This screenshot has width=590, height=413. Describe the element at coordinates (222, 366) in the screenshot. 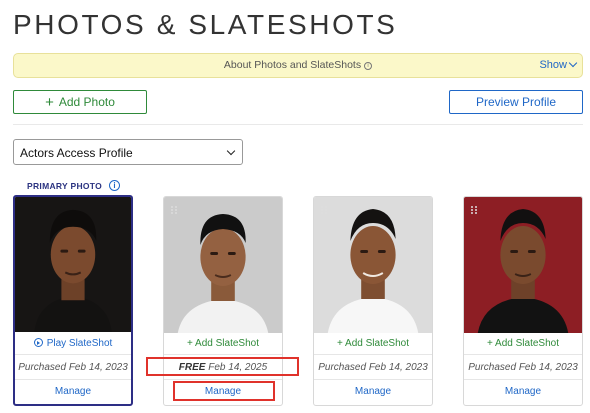

I see `highlight-box-status` at that location.